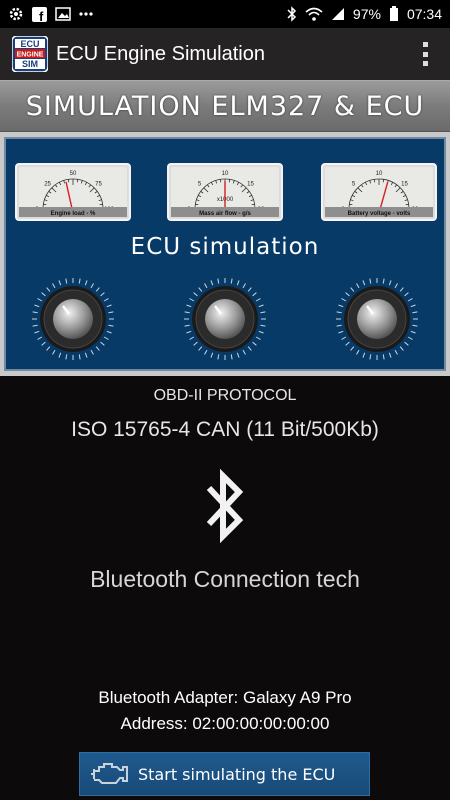 The width and height of the screenshot is (450, 800). Describe the element at coordinates (73, 214) in the screenshot. I see `gauge-caption: Engine load - %` at that location.